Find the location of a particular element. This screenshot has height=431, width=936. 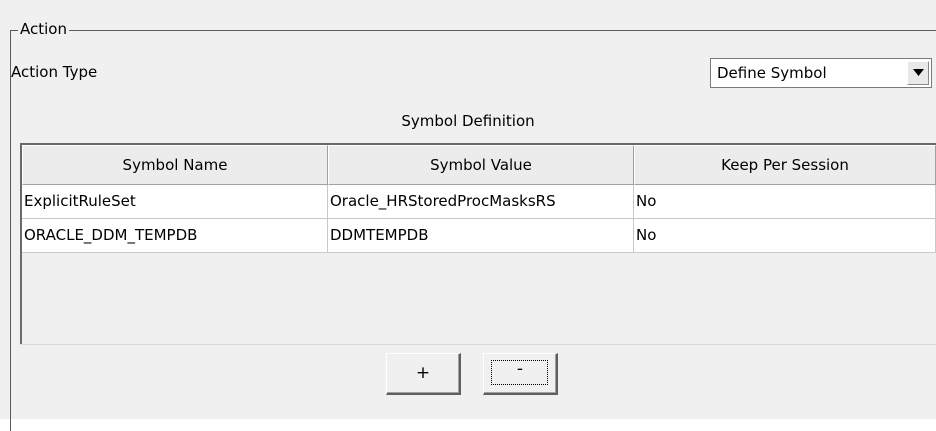

remove-symbol-button: - is located at coordinates (520, 374).